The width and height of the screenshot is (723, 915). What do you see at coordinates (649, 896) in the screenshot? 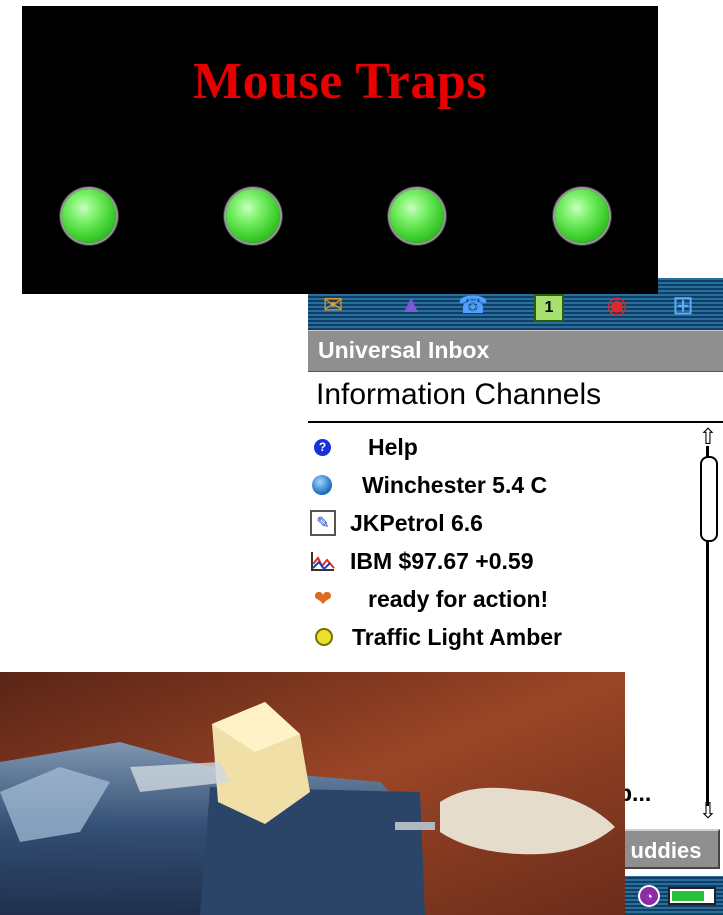
I see `clock-icon: ◔` at bounding box center [649, 896].